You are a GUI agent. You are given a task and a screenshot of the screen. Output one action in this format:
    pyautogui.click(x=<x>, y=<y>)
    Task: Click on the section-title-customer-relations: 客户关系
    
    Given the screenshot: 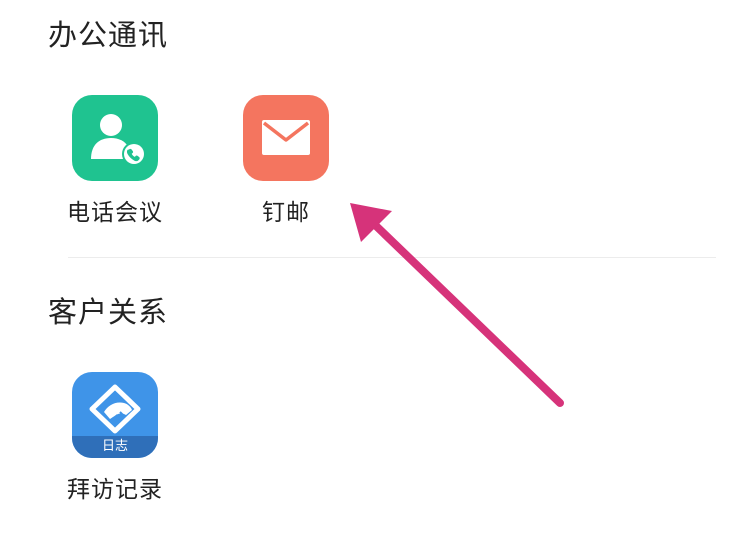 What is the action you would take?
    pyautogui.click(x=108, y=312)
    